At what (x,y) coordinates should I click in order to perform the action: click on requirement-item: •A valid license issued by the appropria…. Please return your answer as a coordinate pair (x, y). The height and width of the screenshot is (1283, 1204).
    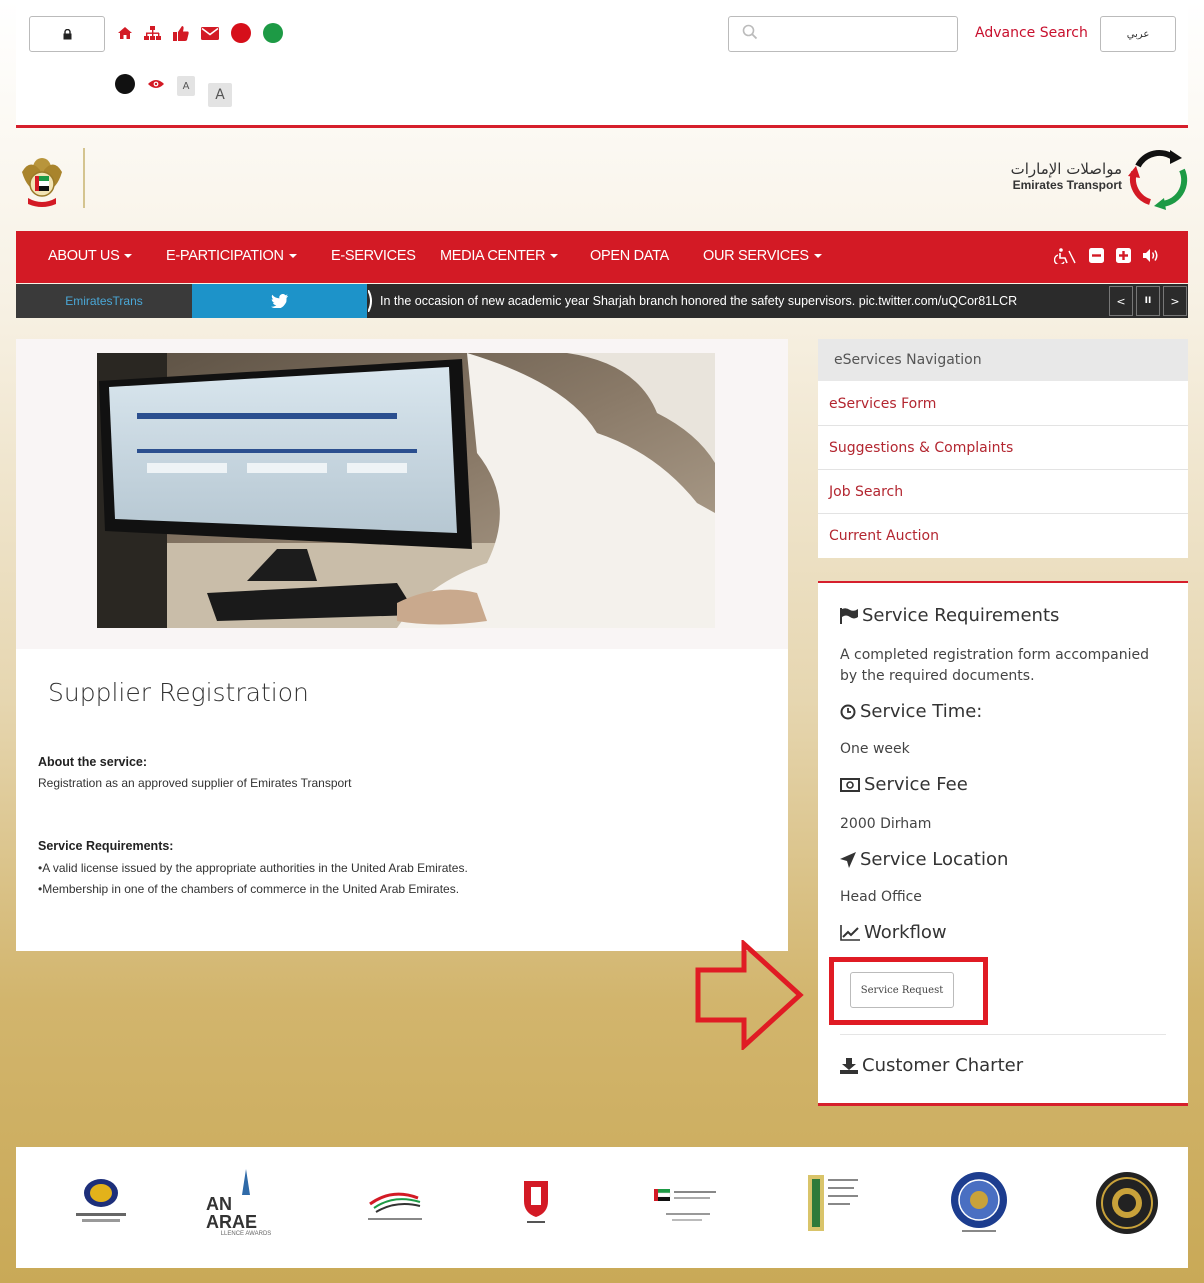
    Looking at the image, I should click on (253, 868).